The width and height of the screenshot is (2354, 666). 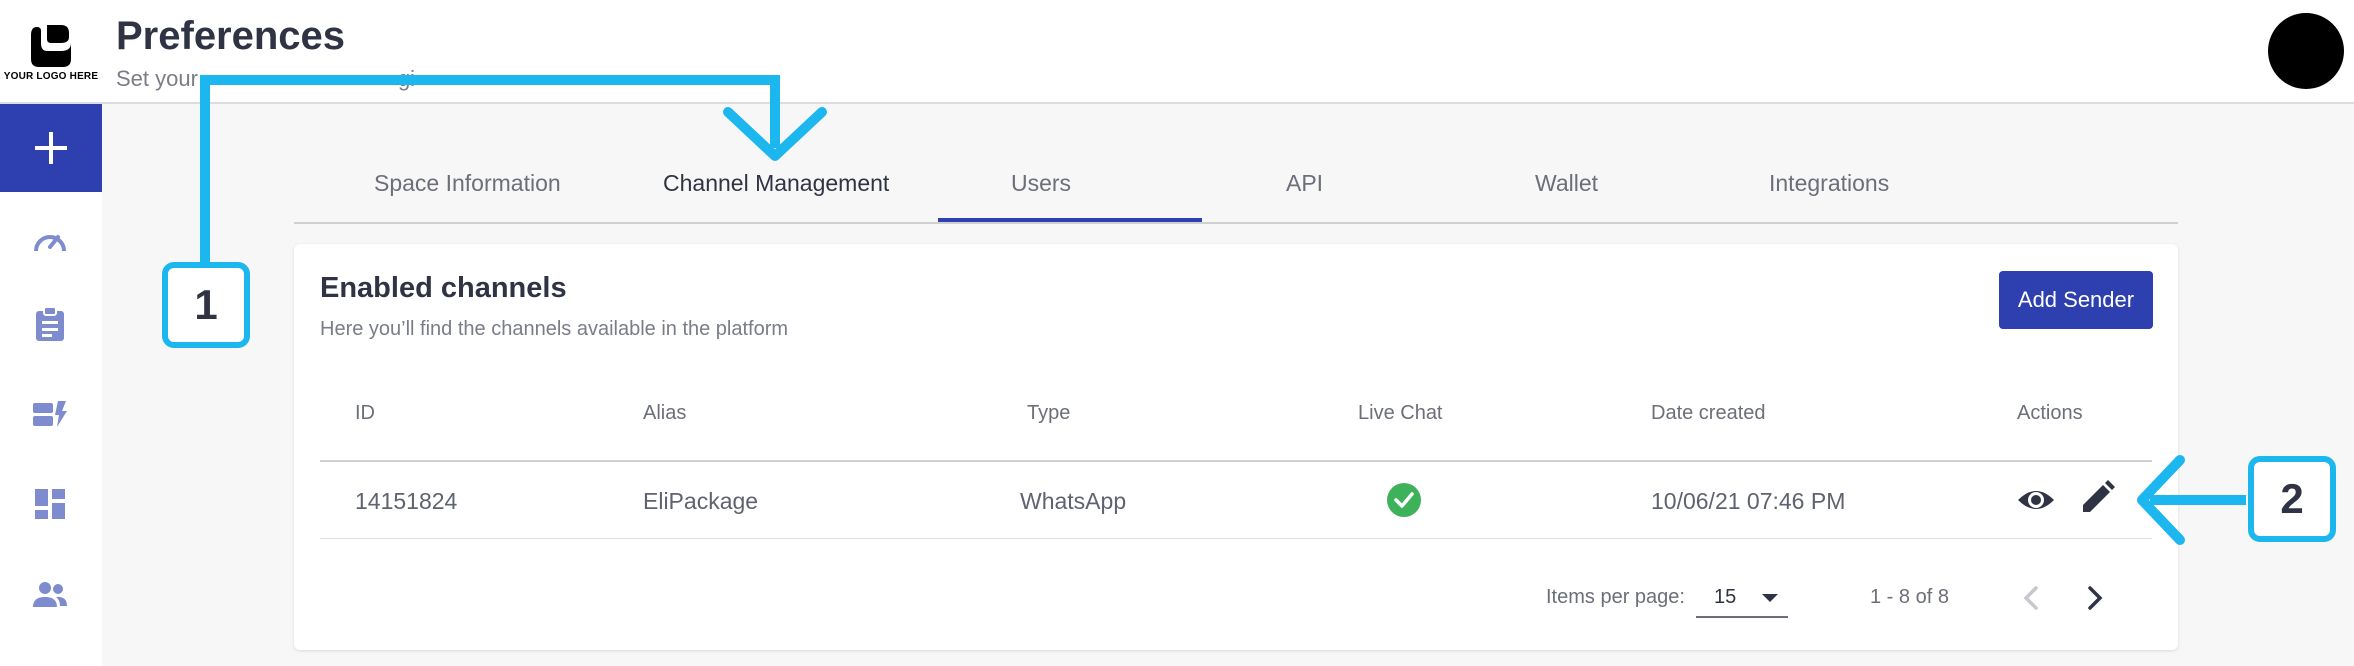 I want to click on logo: YOUR LOGO HERE, so click(x=51, y=52).